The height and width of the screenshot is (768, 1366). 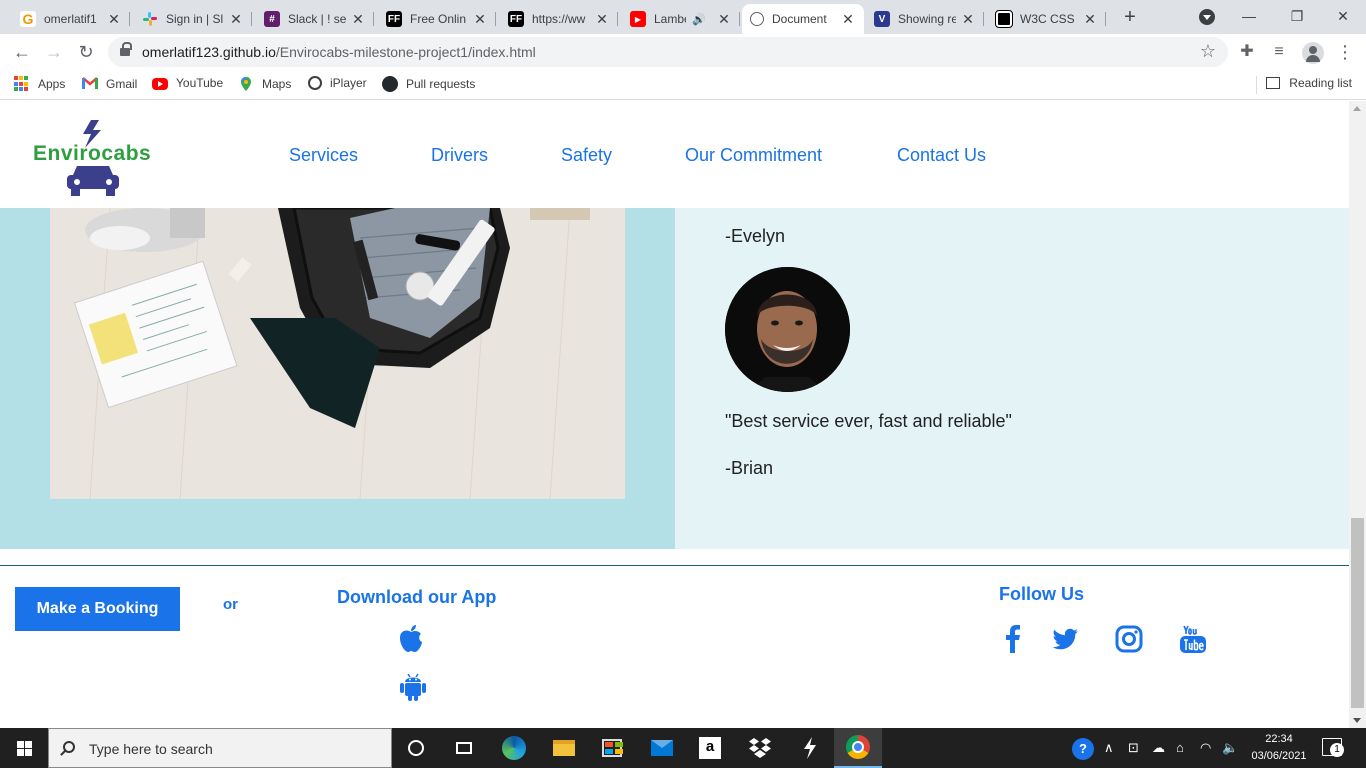 What do you see at coordinates (1158, 748) in the screenshot?
I see `onedrive-icon: ☁` at bounding box center [1158, 748].